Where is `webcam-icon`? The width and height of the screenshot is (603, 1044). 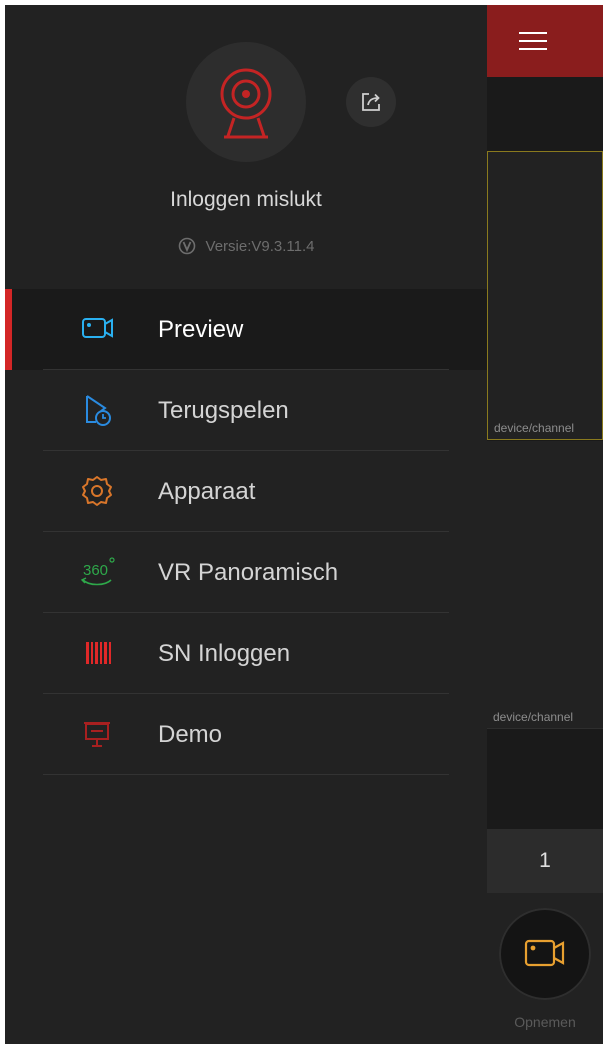 webcam-icon is located at coordinates (246, 103).